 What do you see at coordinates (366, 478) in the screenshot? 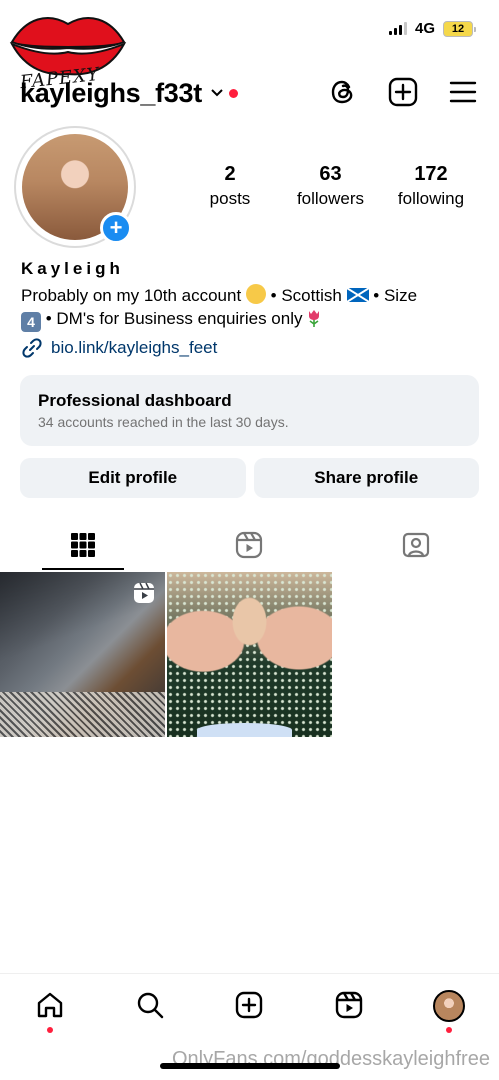
I see `share-profile-button: Share profile` at bounding box center [366, 478].